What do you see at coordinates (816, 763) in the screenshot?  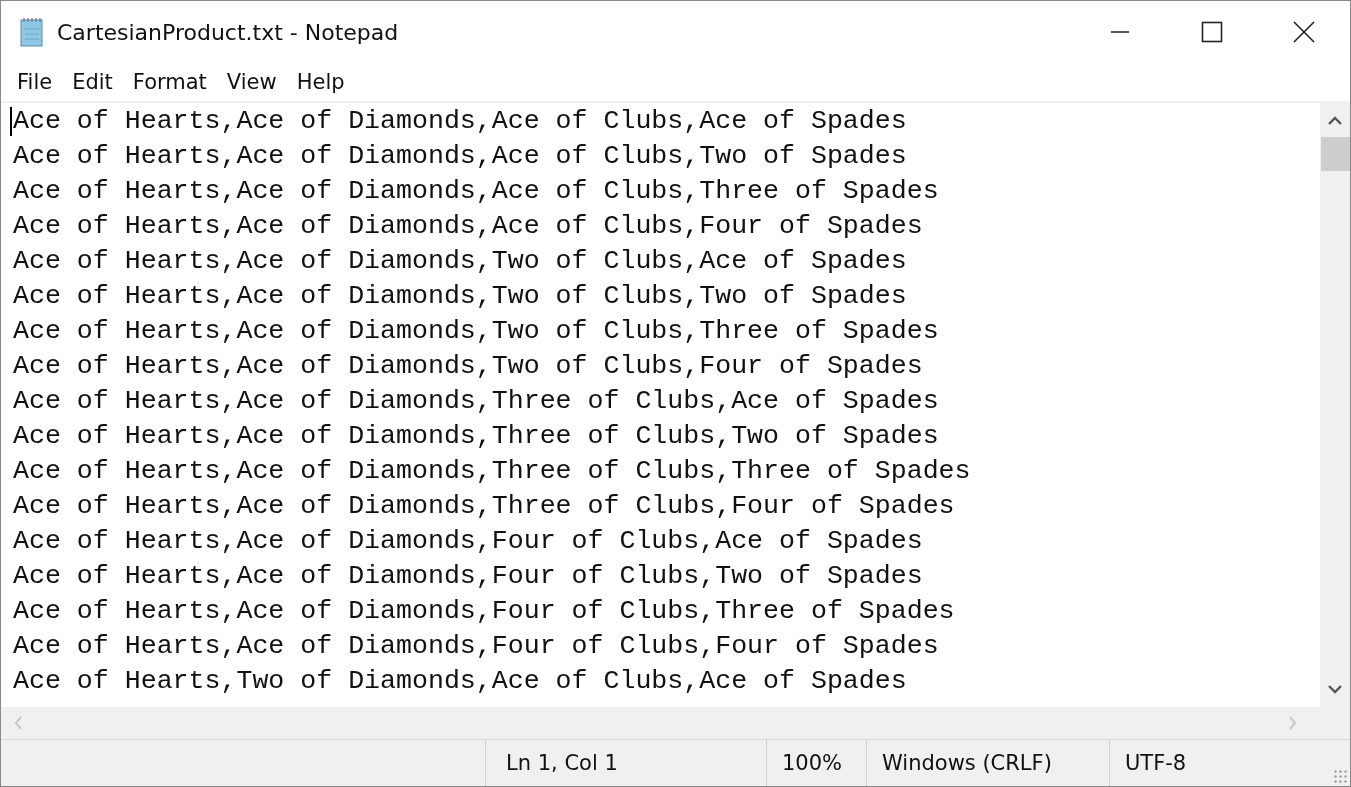 I see `zoom-level: 100%` at bounding box center [816, 763].